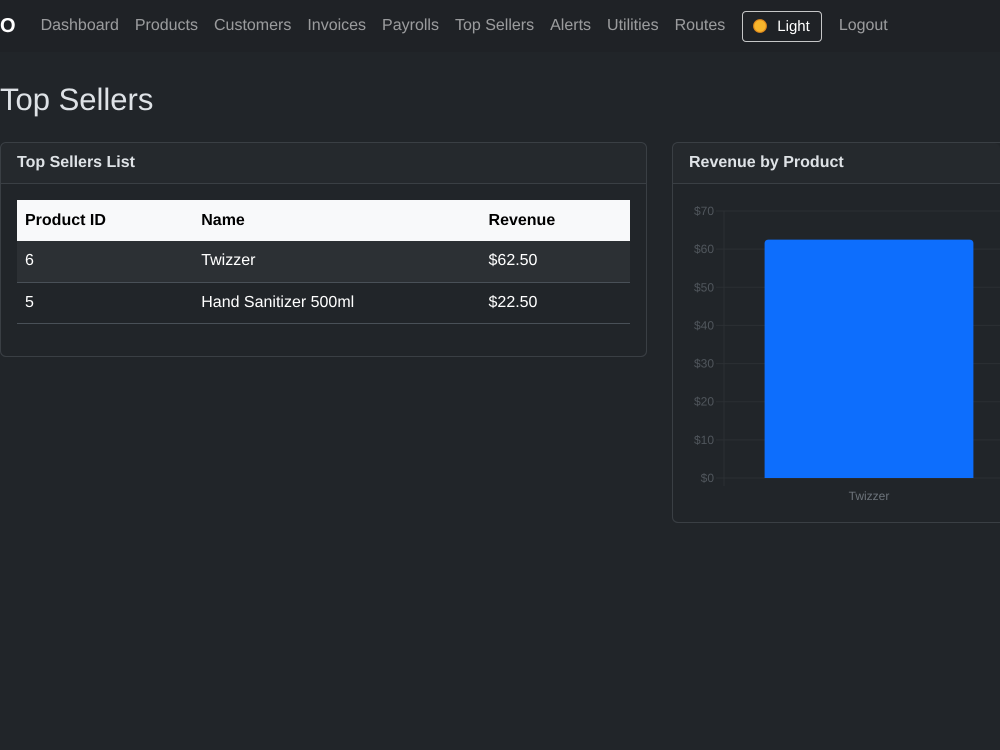 This screenshot has width=1000, height=750. What do you see at coordinates (253, 26) in the screenshot?
I see `nav-link: Customers` at bounding box center [253, 26].